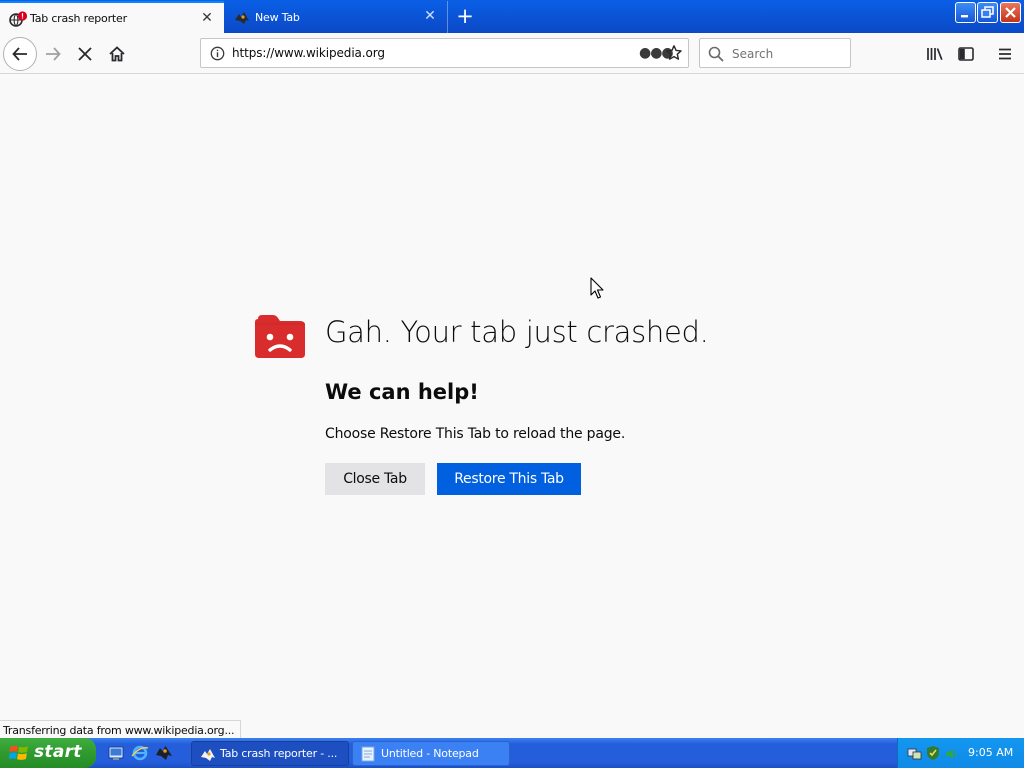 This screenshot has width=1024, height=768. I want to click on firefox-task-icon, so click(208, 756).